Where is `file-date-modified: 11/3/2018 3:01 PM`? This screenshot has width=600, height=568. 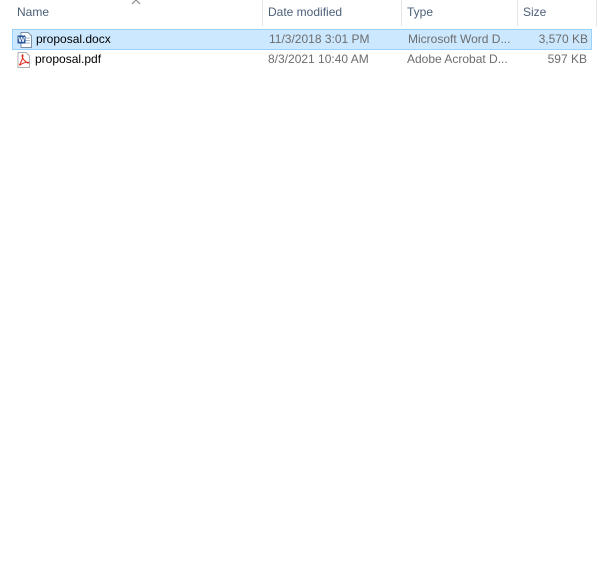
file-date-modified: 11/3/2018 3:01 PM is located at coordinates (319, 39).